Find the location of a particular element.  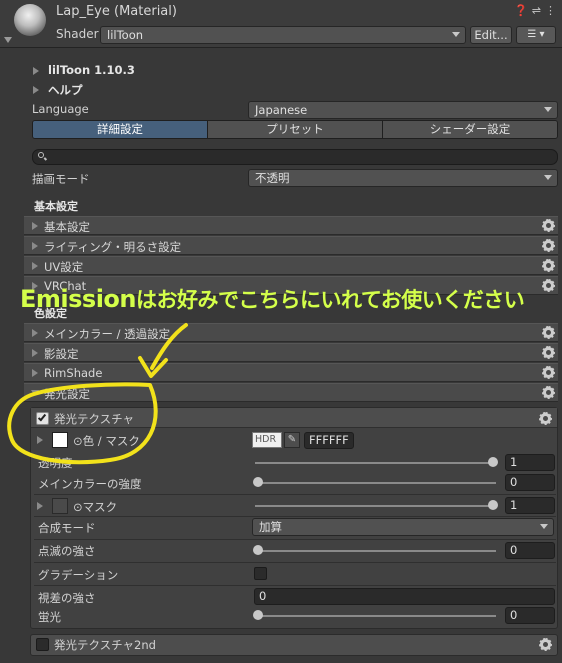

emission-enable-checkbox is located at coordinates (42, 418).